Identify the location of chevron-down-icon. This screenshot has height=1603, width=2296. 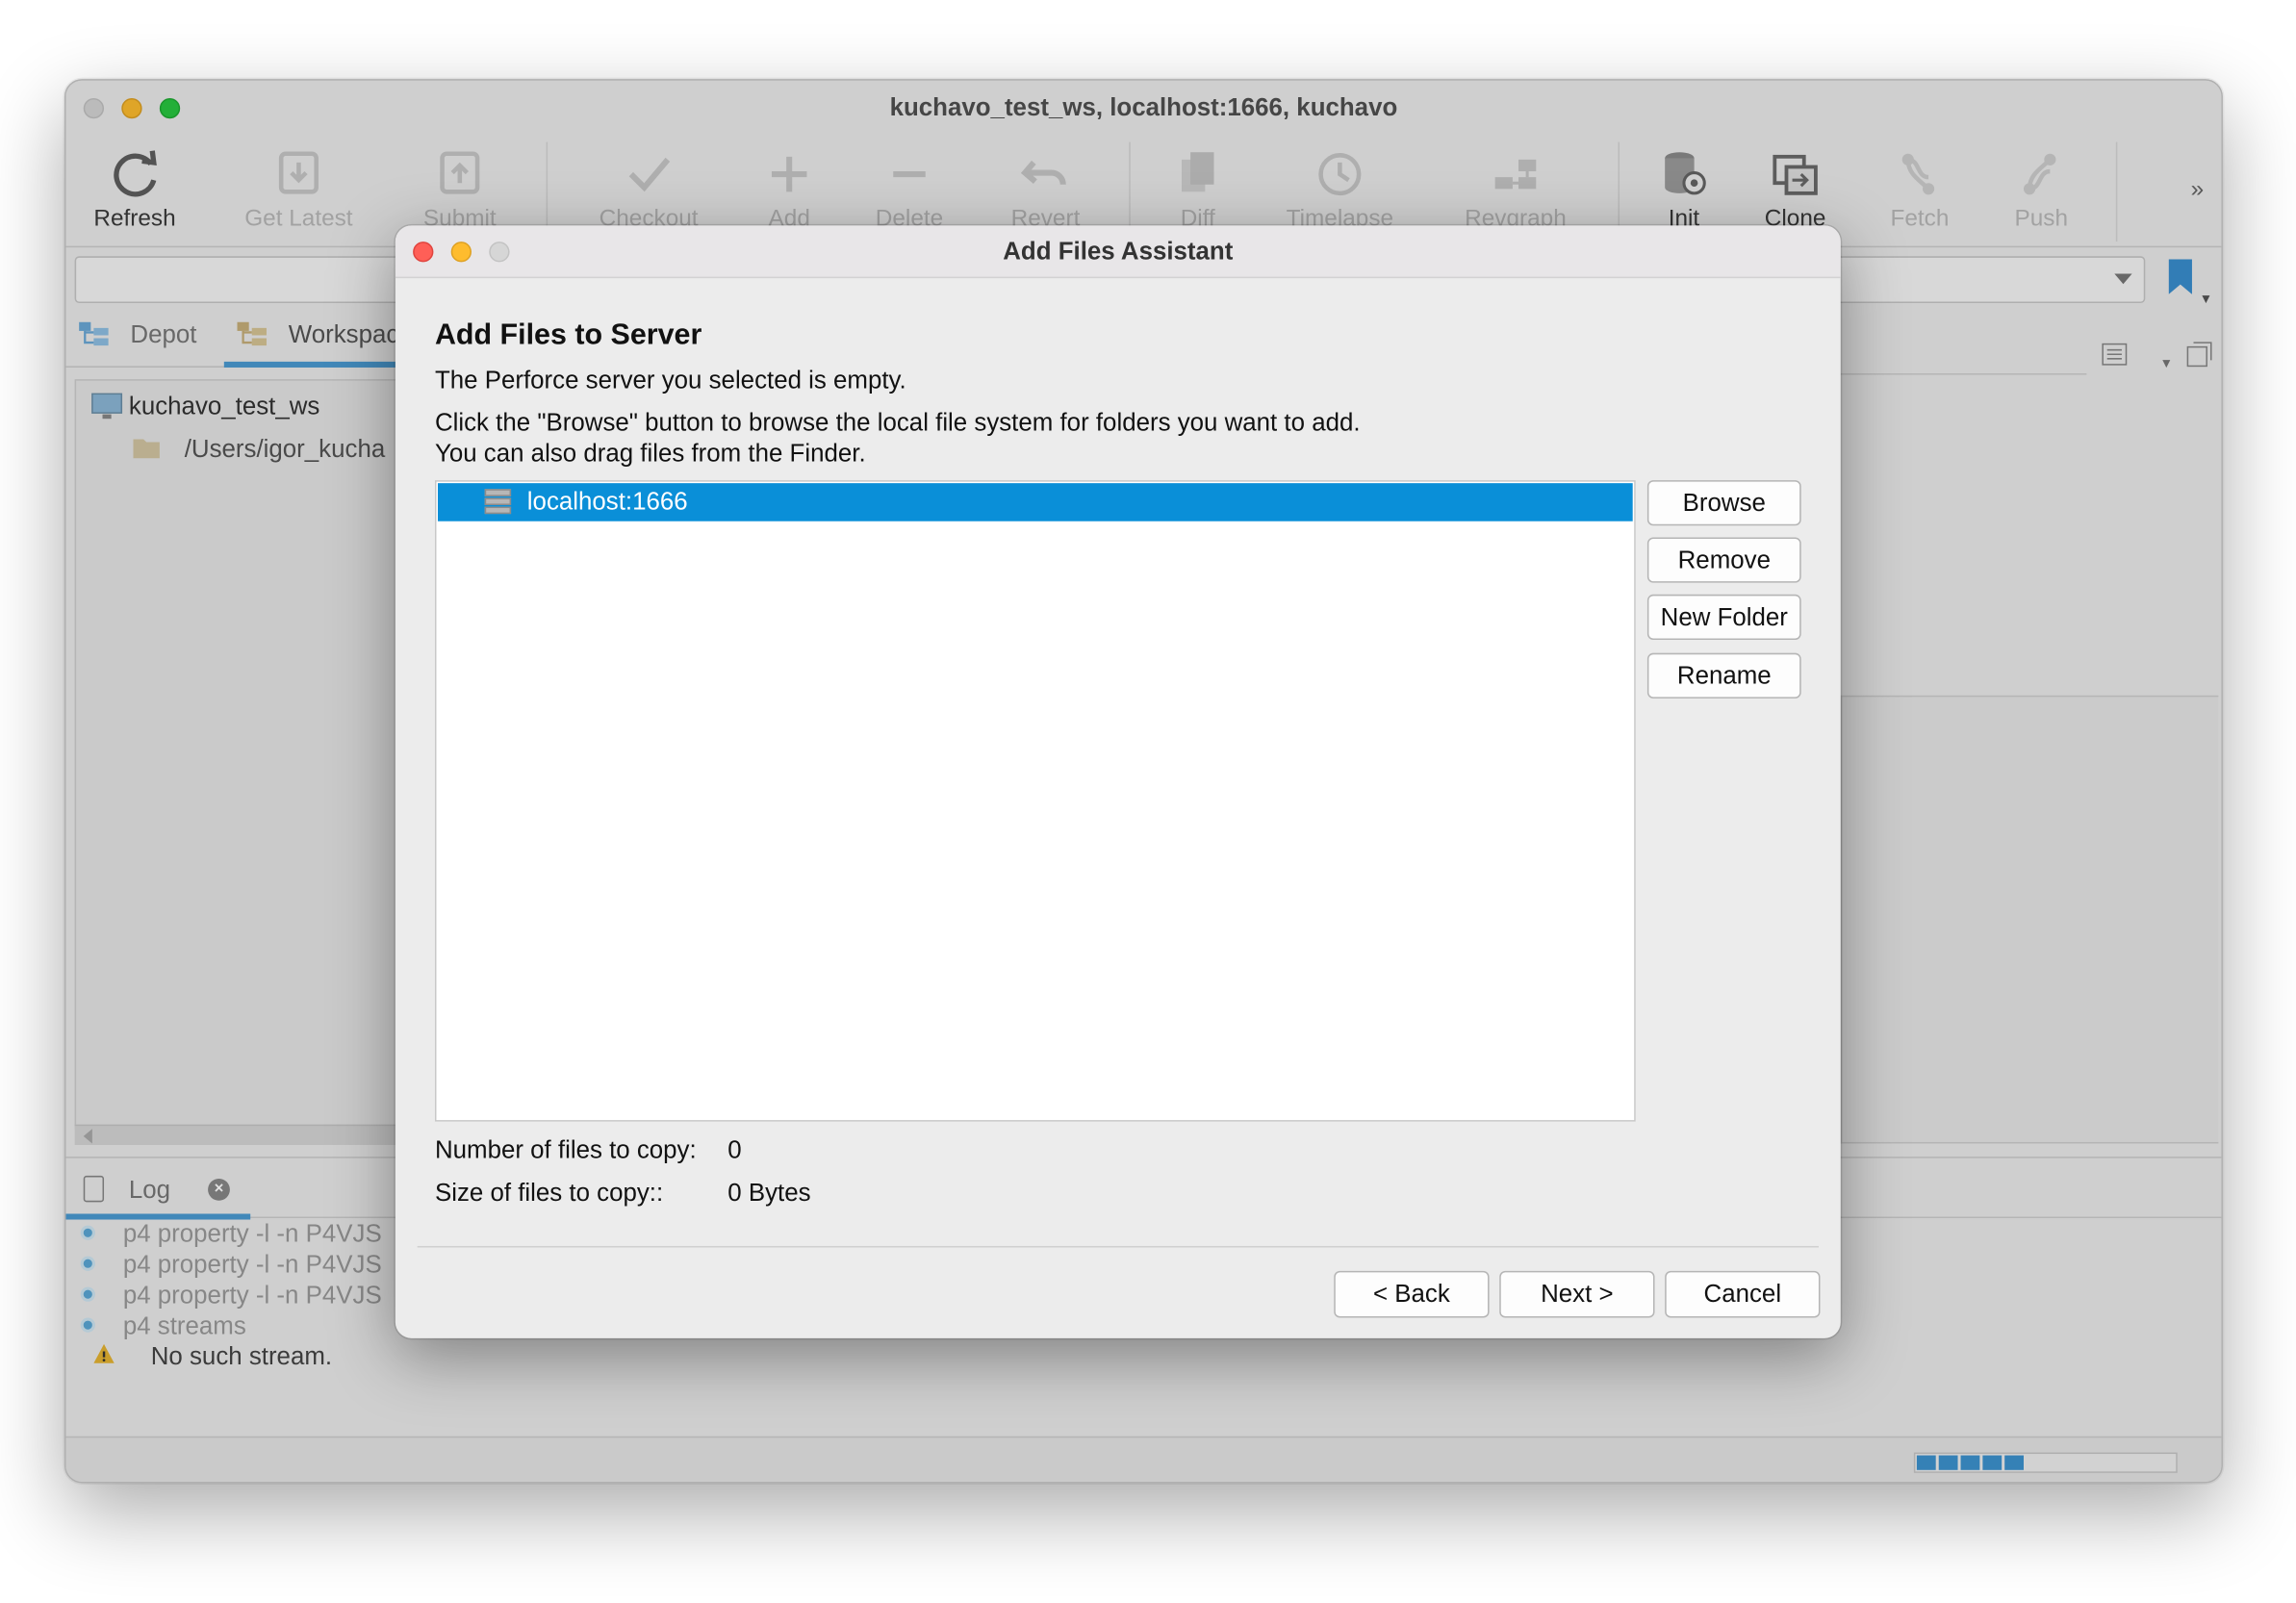
(2123, 279).